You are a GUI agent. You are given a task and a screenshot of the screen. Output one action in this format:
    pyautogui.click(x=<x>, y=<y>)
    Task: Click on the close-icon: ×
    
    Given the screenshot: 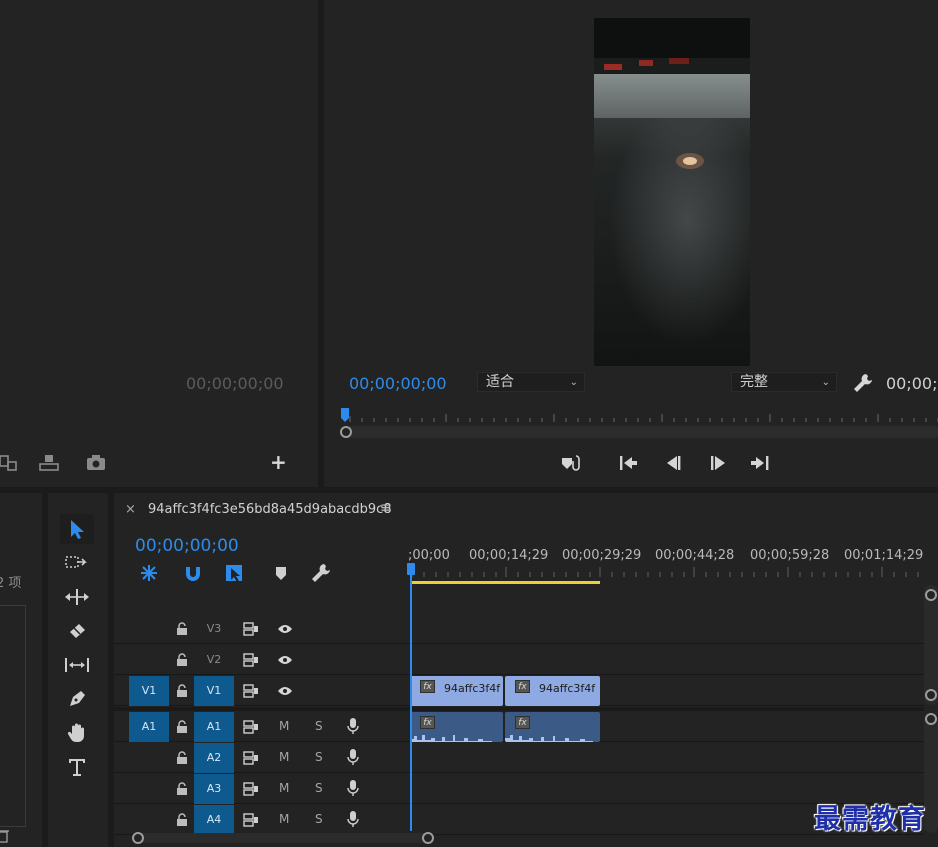 What is the action you would take?
    pyautogui.click(x=130, y=509)
    